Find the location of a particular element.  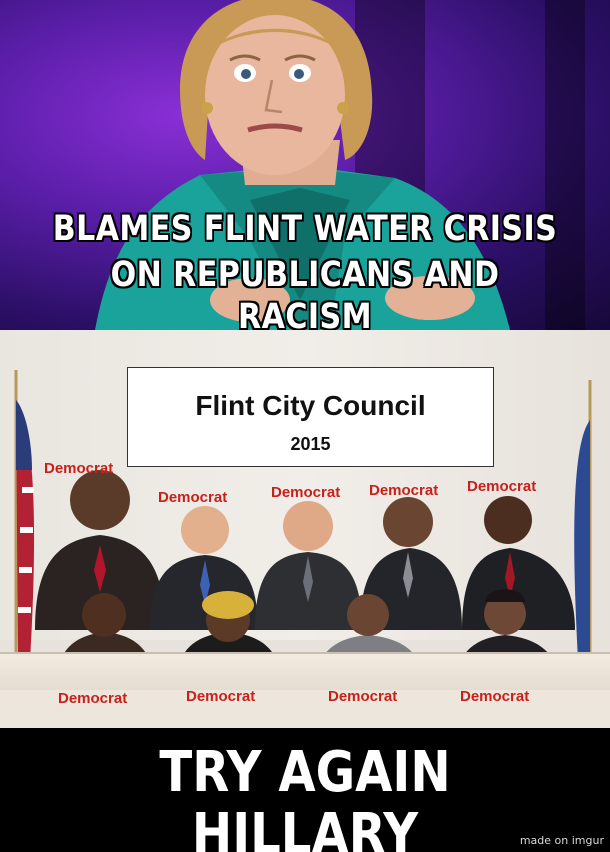

council-sign-title: Flint City Council is located at coordinates (310, 405).